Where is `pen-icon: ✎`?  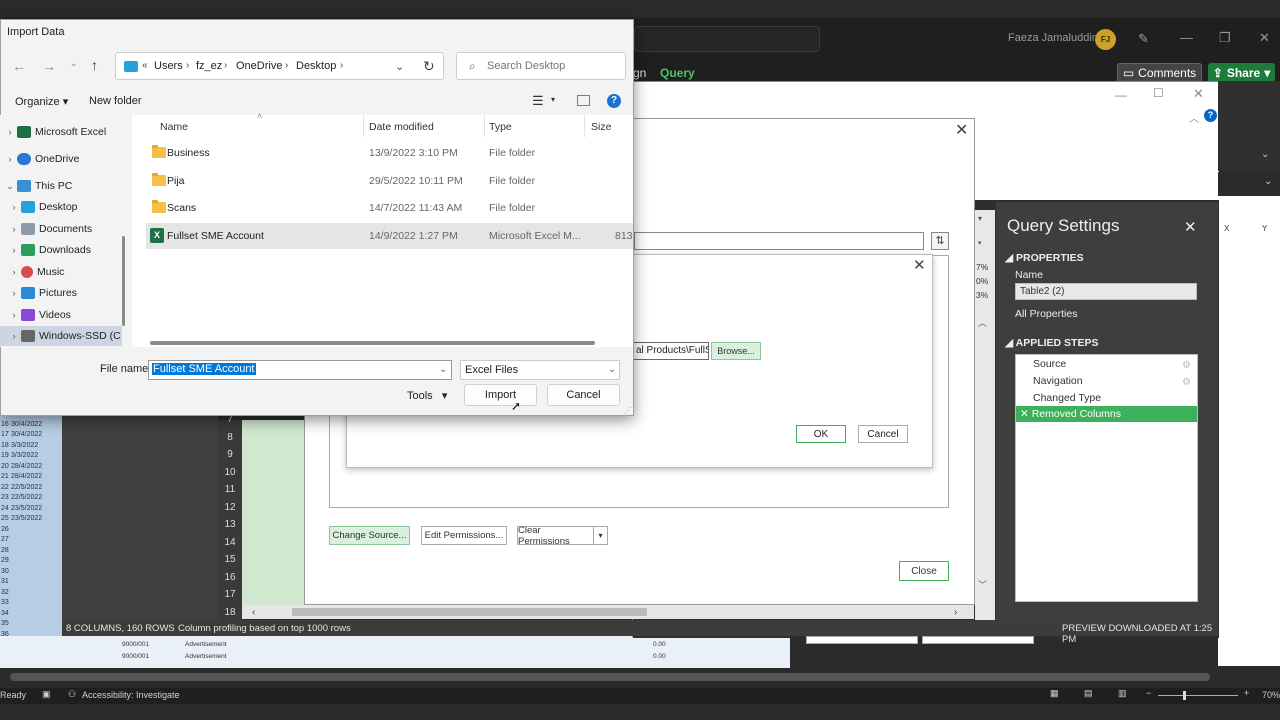 pen-icon: ✎ is located at coordinates (1143, 39).